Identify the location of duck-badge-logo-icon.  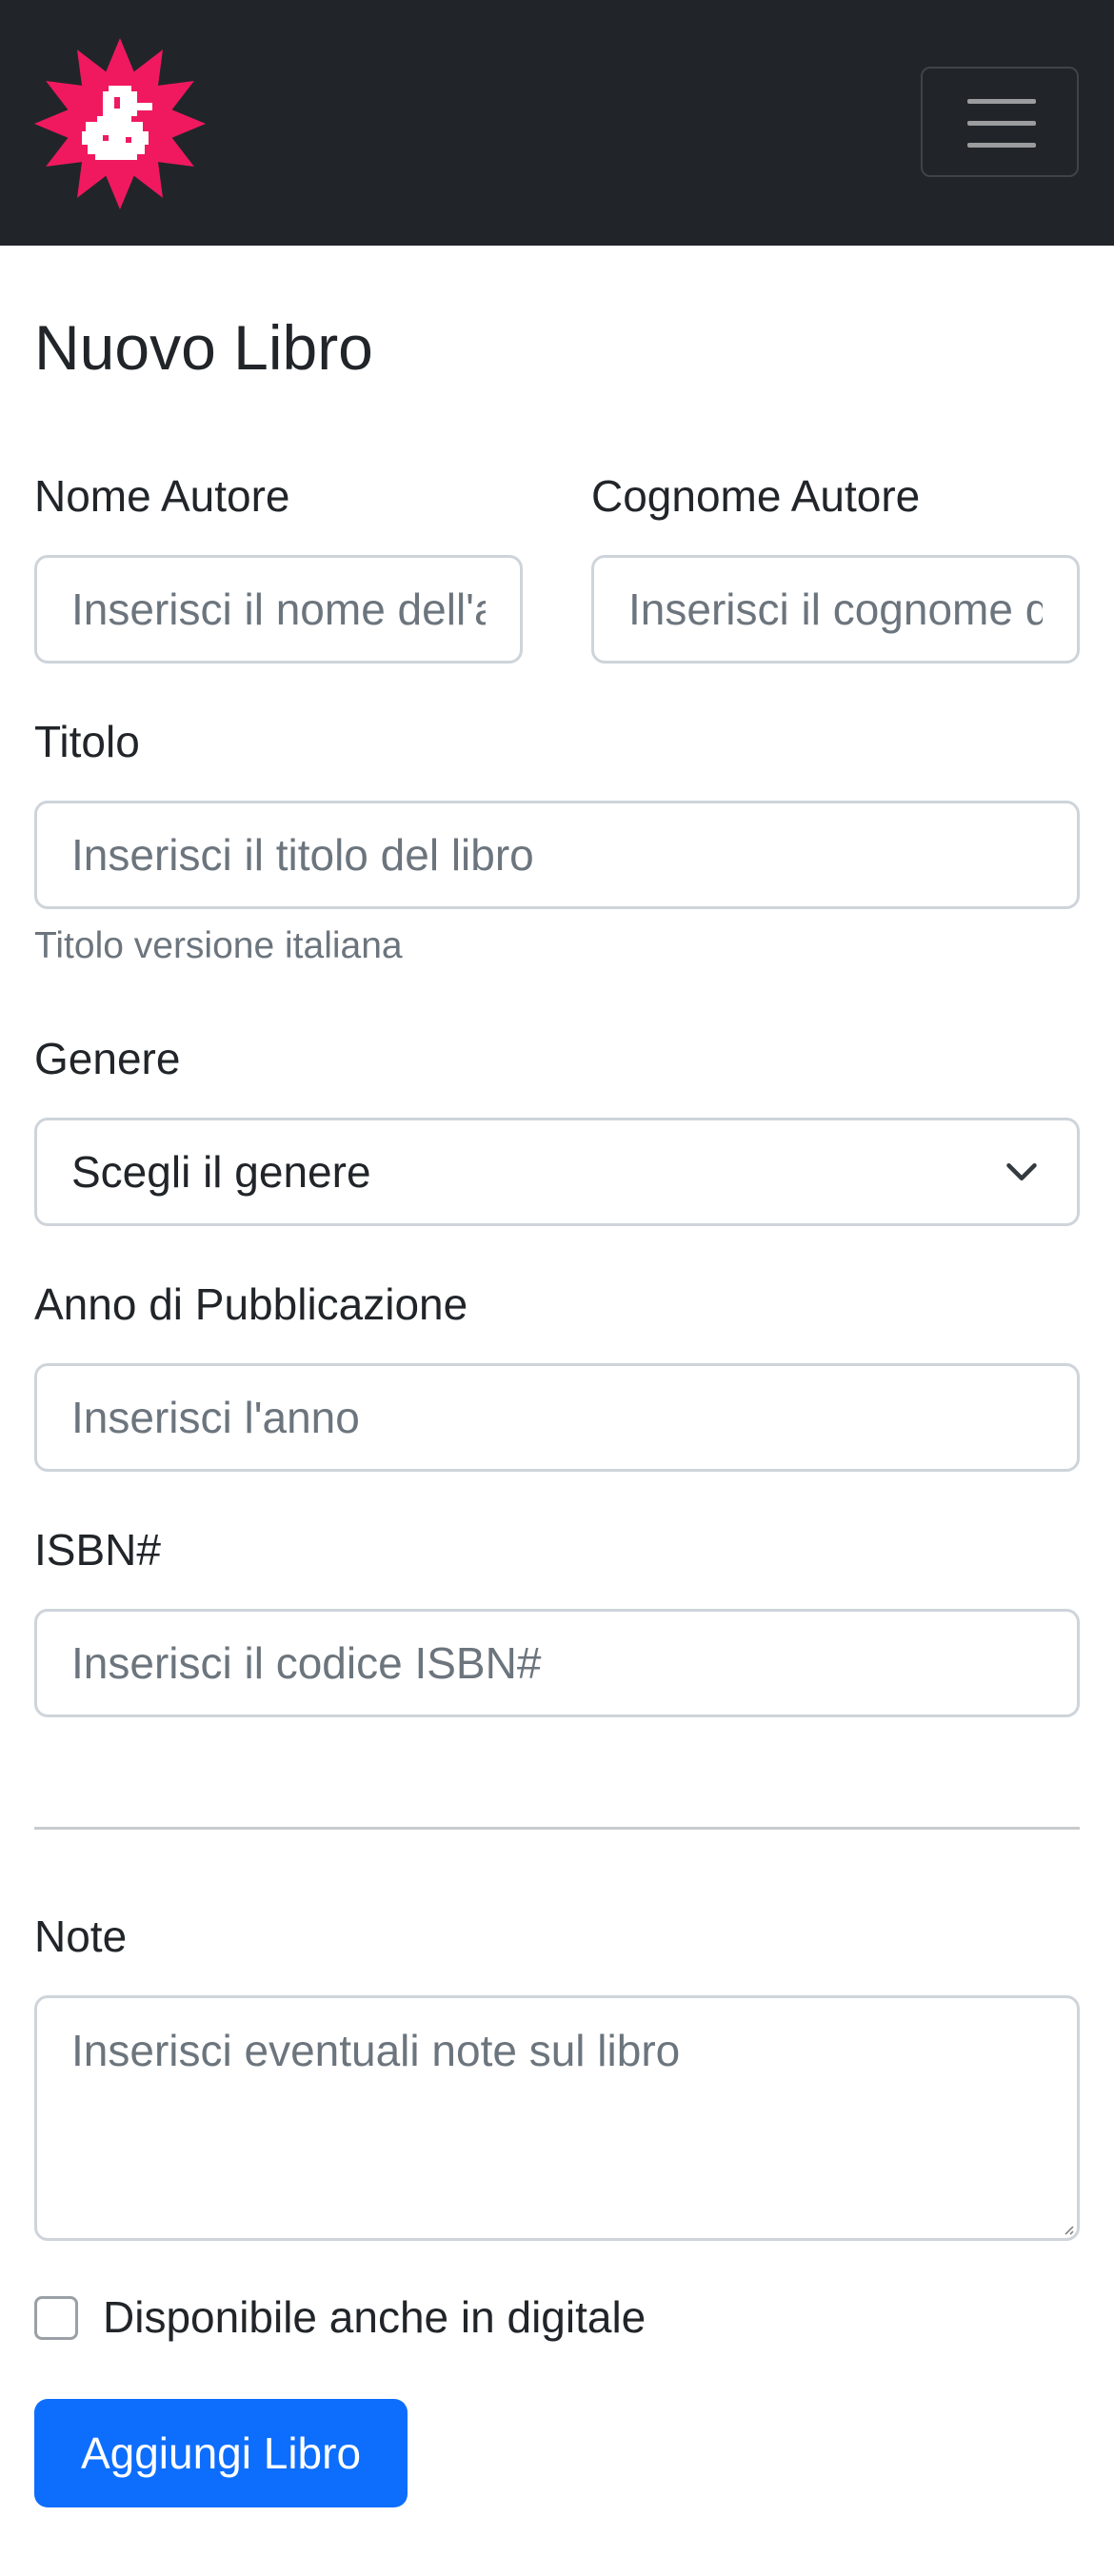
(120, 124).